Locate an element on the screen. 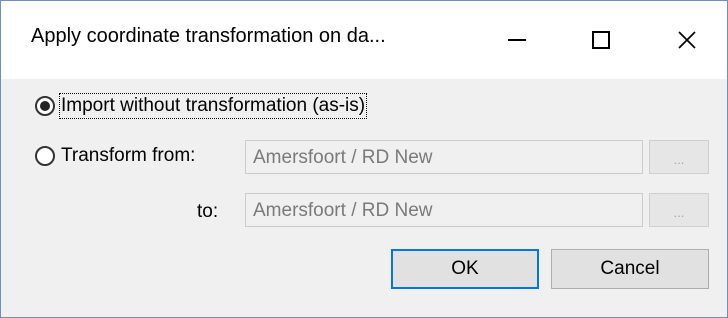 This screenshot has width=728, height=318. maximize-button is located at coordinates (601, 40).